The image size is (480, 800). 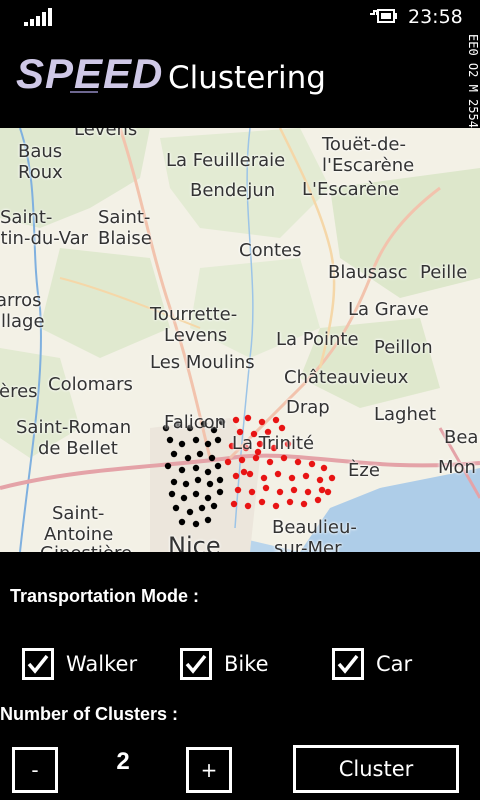 What do you see at coordinates (273, 443) in the screenshot?
I see `map-label: La Trinité` at bounding box center [273, 443].